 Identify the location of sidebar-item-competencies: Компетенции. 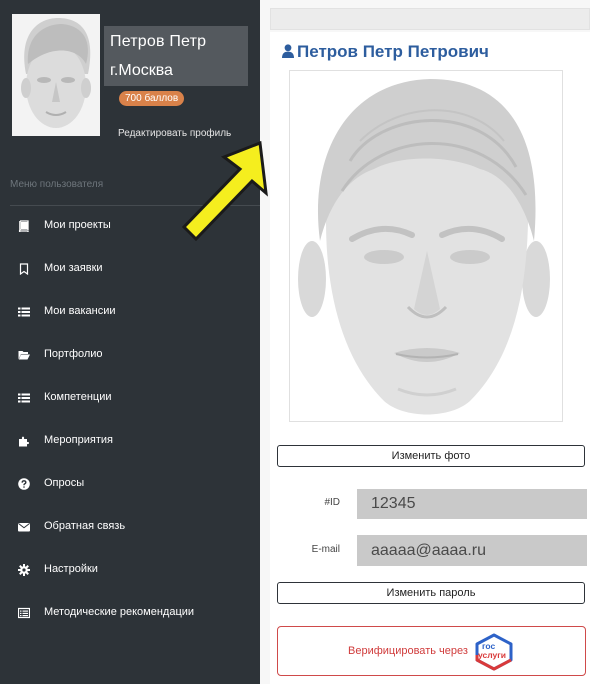
(130, 398).